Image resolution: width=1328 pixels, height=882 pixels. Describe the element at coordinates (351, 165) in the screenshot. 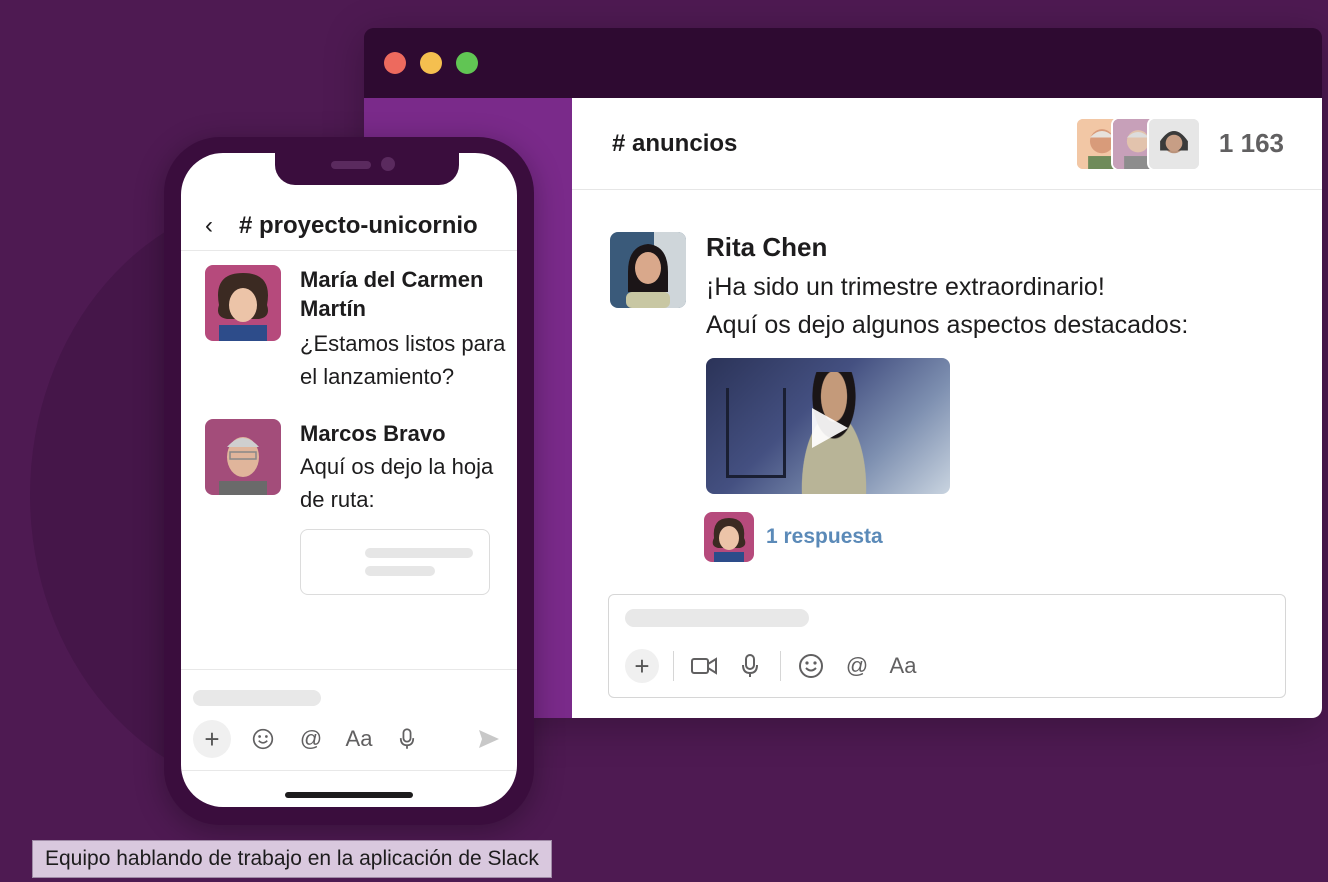

I see `phone-speaker` at that location.